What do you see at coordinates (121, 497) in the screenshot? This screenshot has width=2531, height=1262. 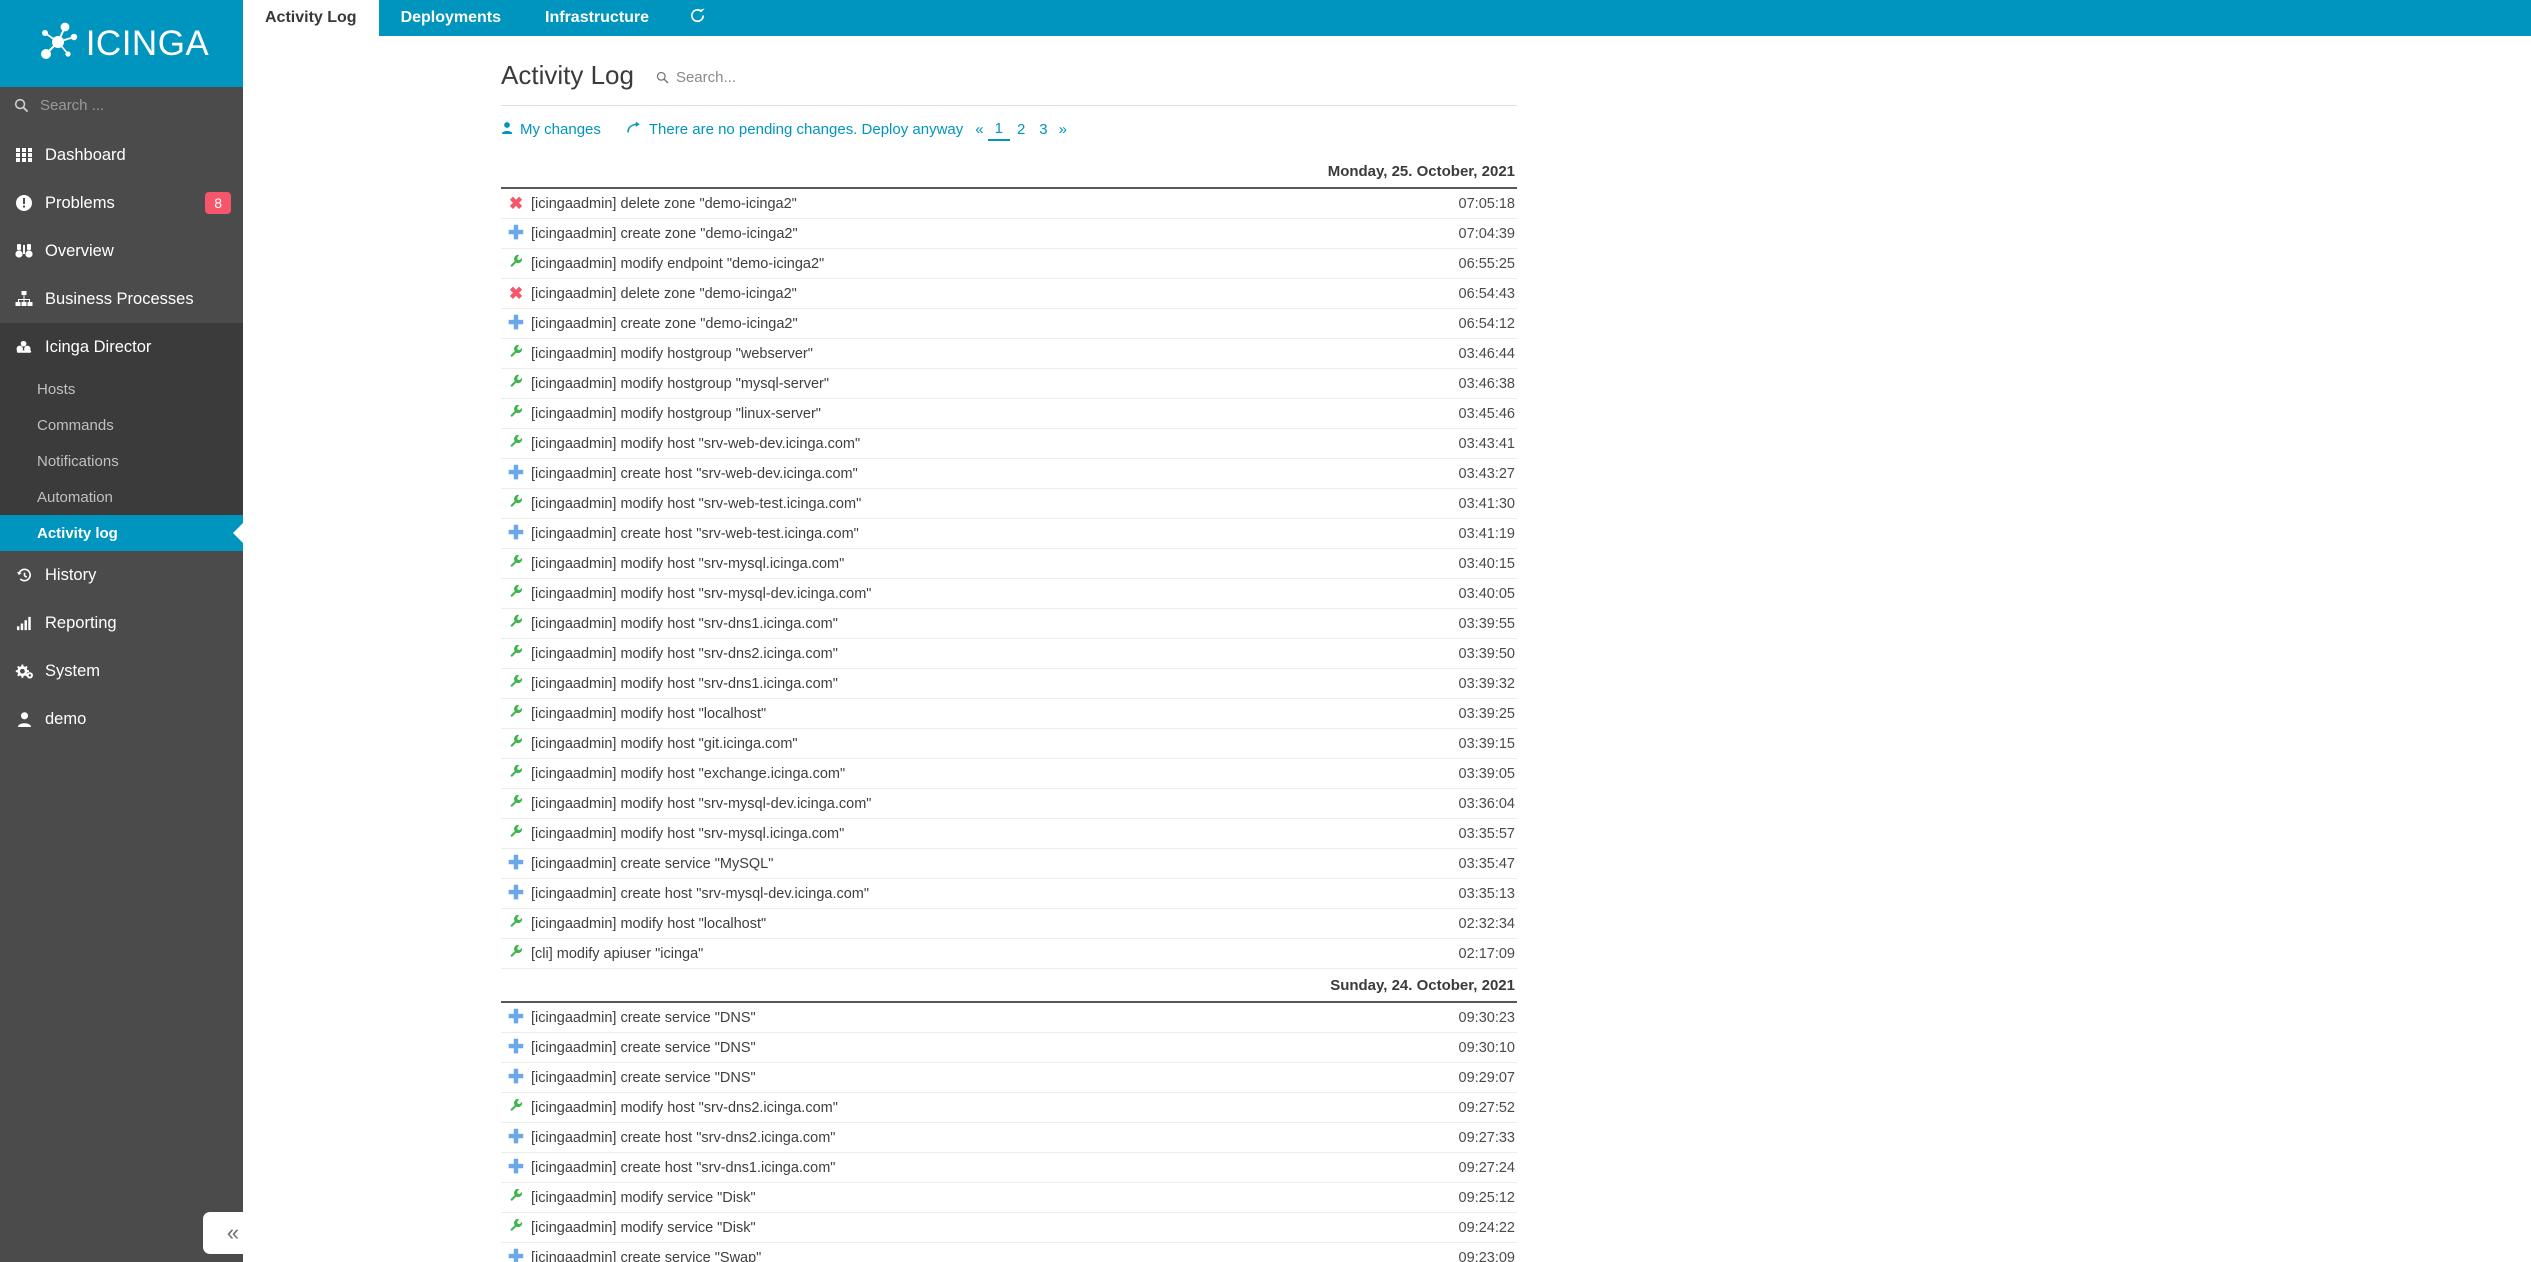 I see `sidebar-item-automation: Automation` at bounding box center [121, 497].